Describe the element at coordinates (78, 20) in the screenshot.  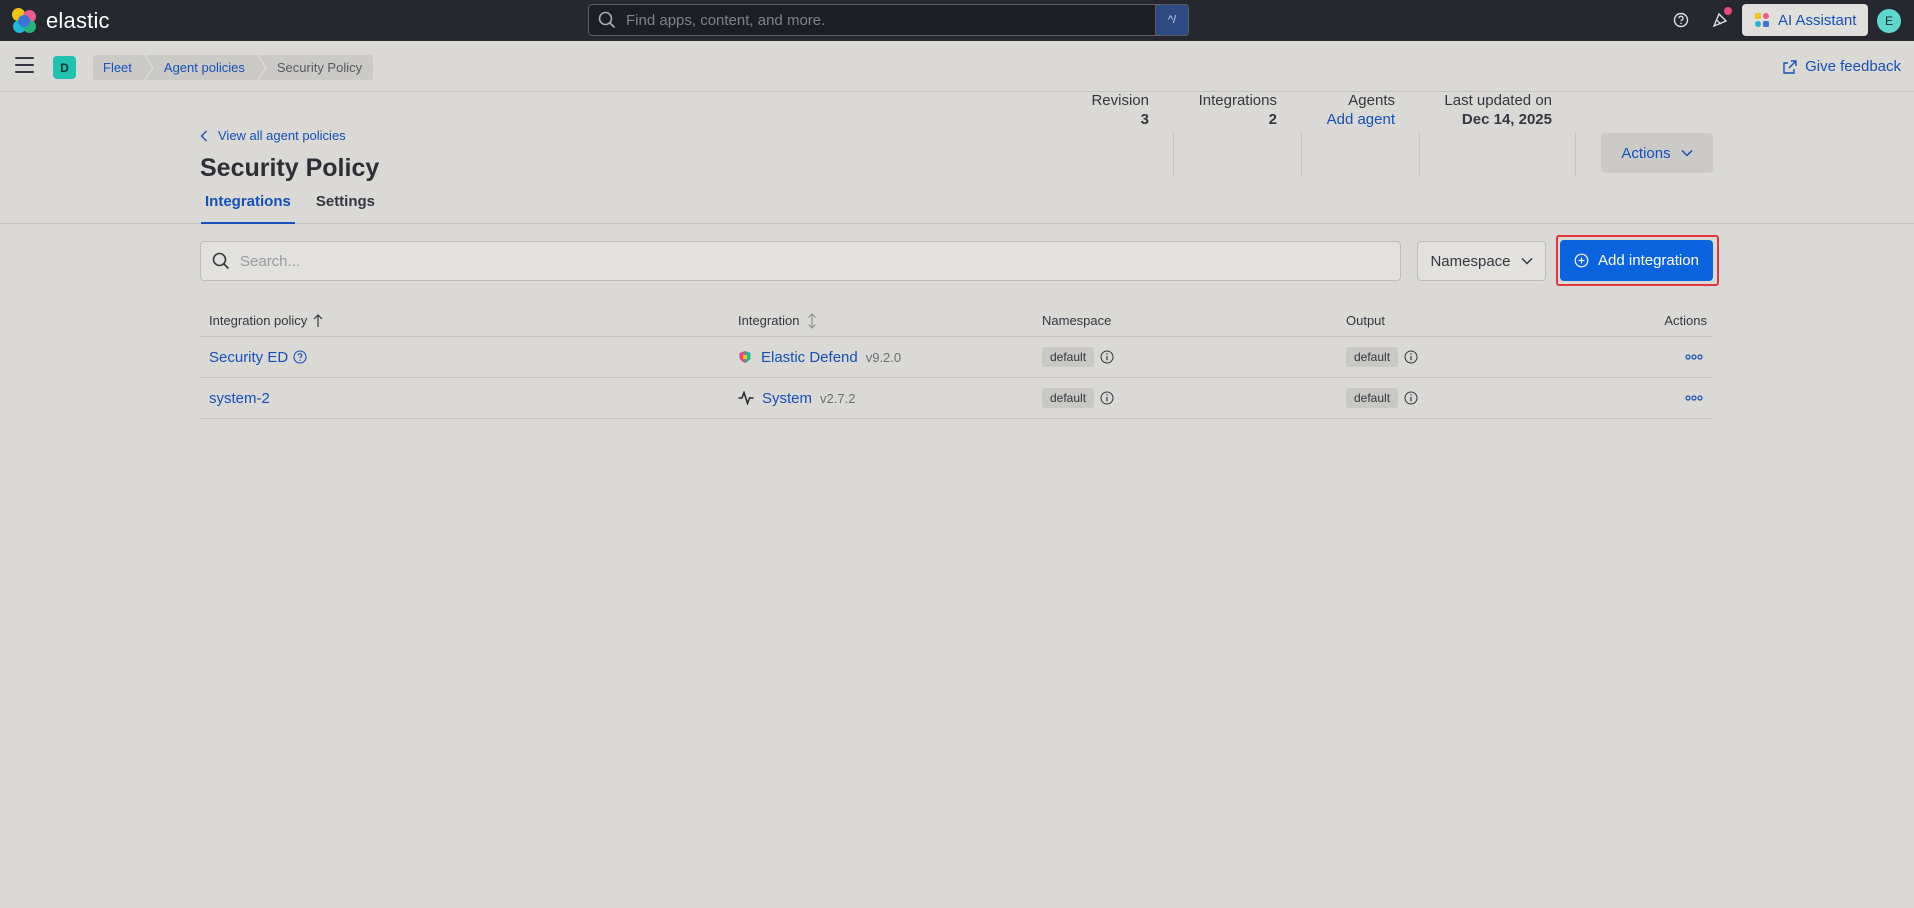
I see `brand-name: elastic` at that location.